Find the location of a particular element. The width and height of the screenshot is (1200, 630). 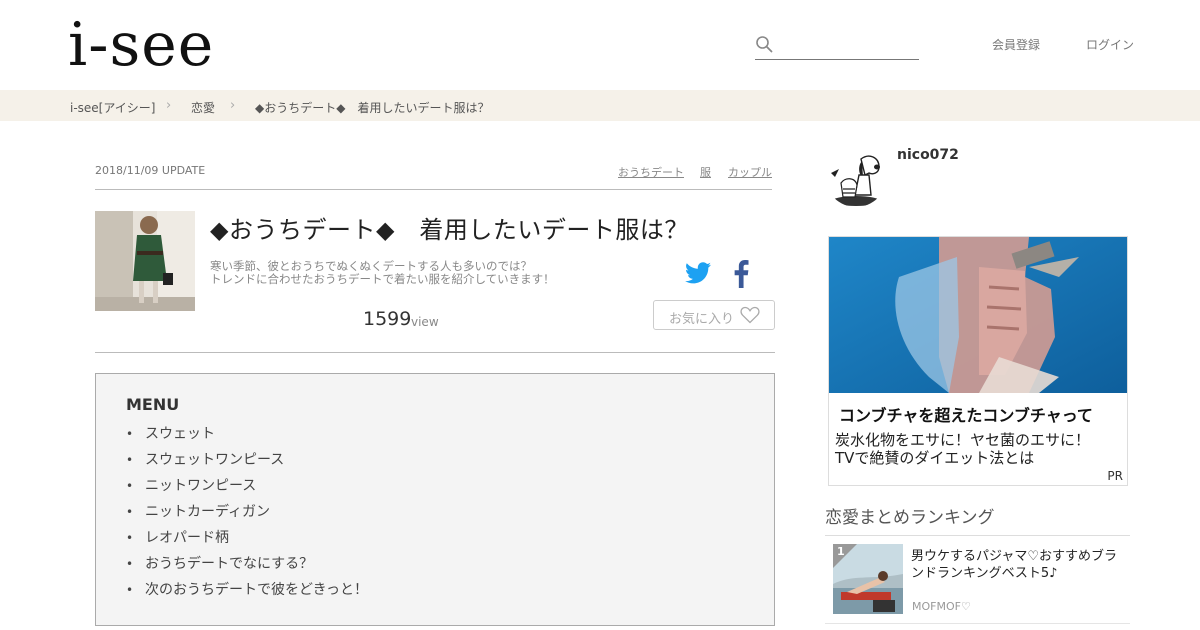

article-thumbnail-image is located at coordinates (145, 261).